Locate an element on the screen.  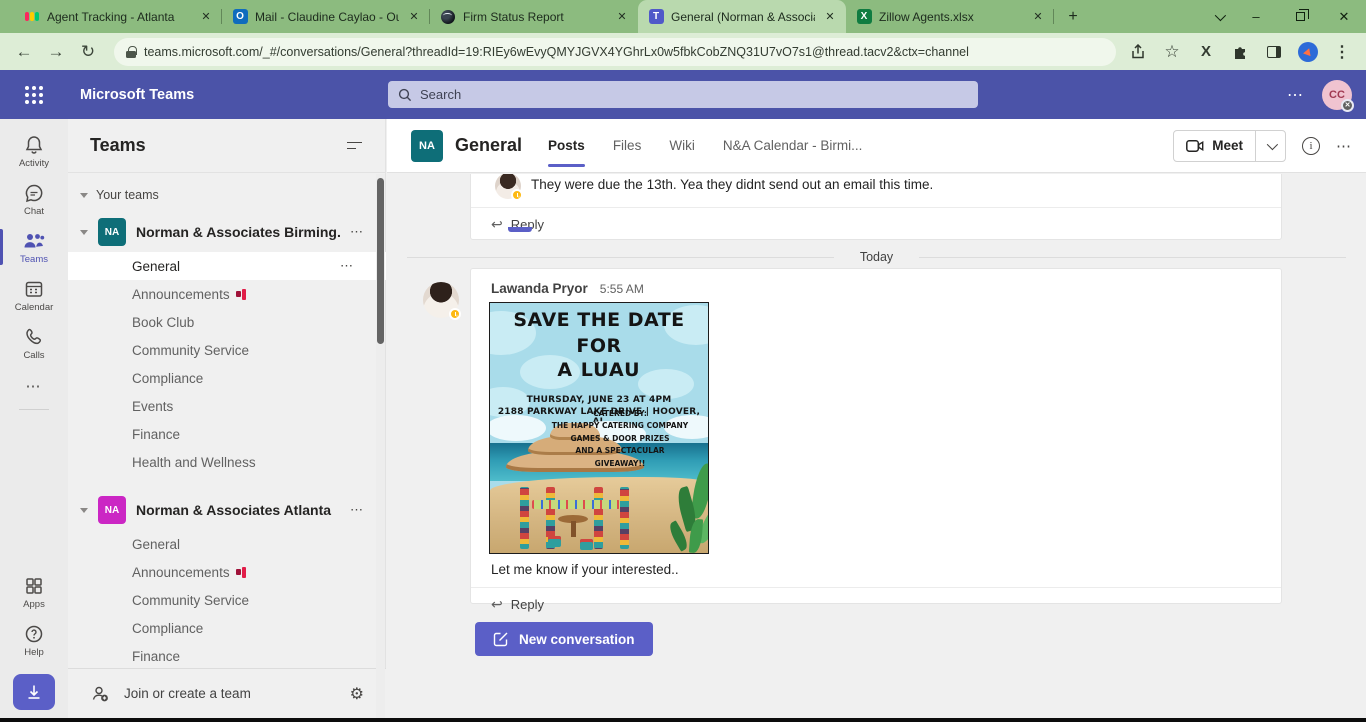
lock-icon is located at coordinates (131, 51).